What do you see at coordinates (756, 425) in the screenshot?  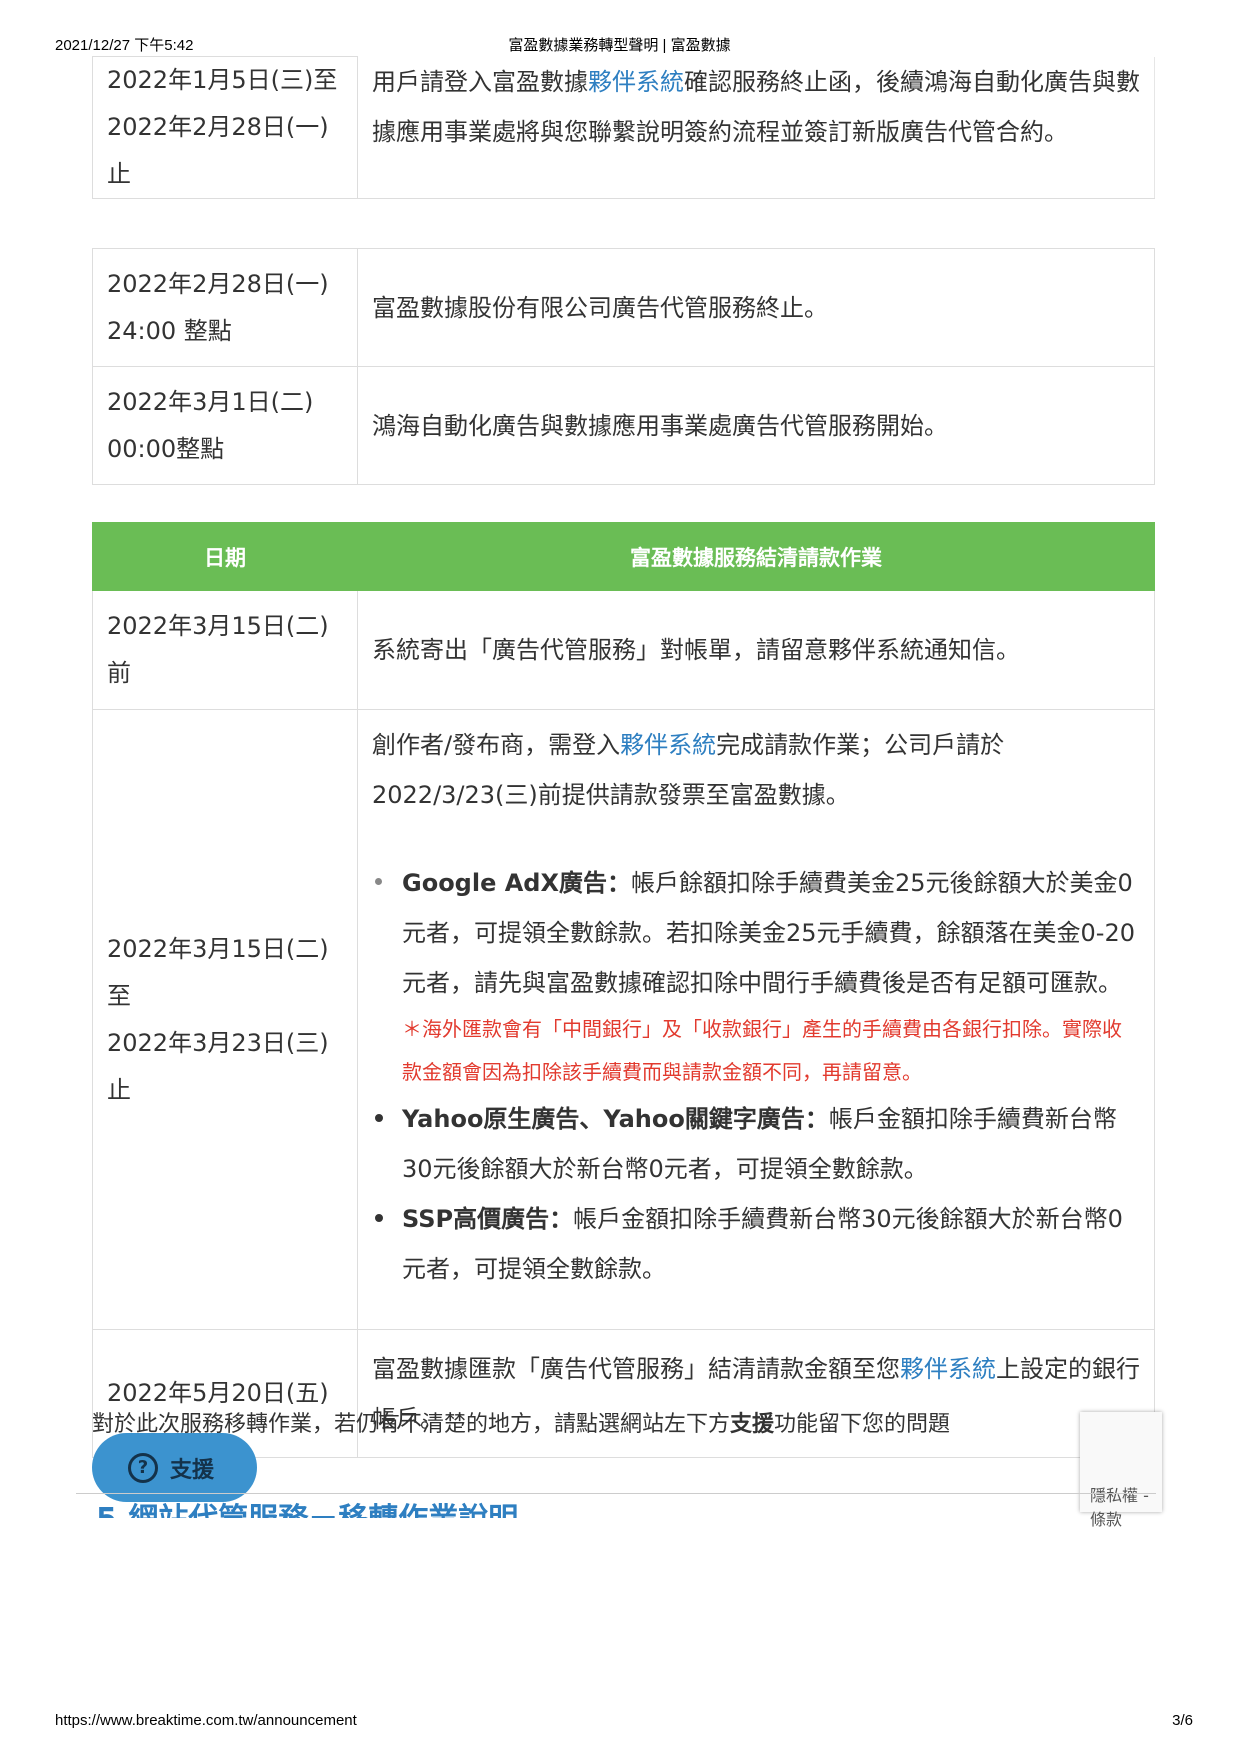 I see `desc-cell: 鴻海自動化廣告與數據應用事業處廣告代管服務開始。` at bounding box center [756, 425].